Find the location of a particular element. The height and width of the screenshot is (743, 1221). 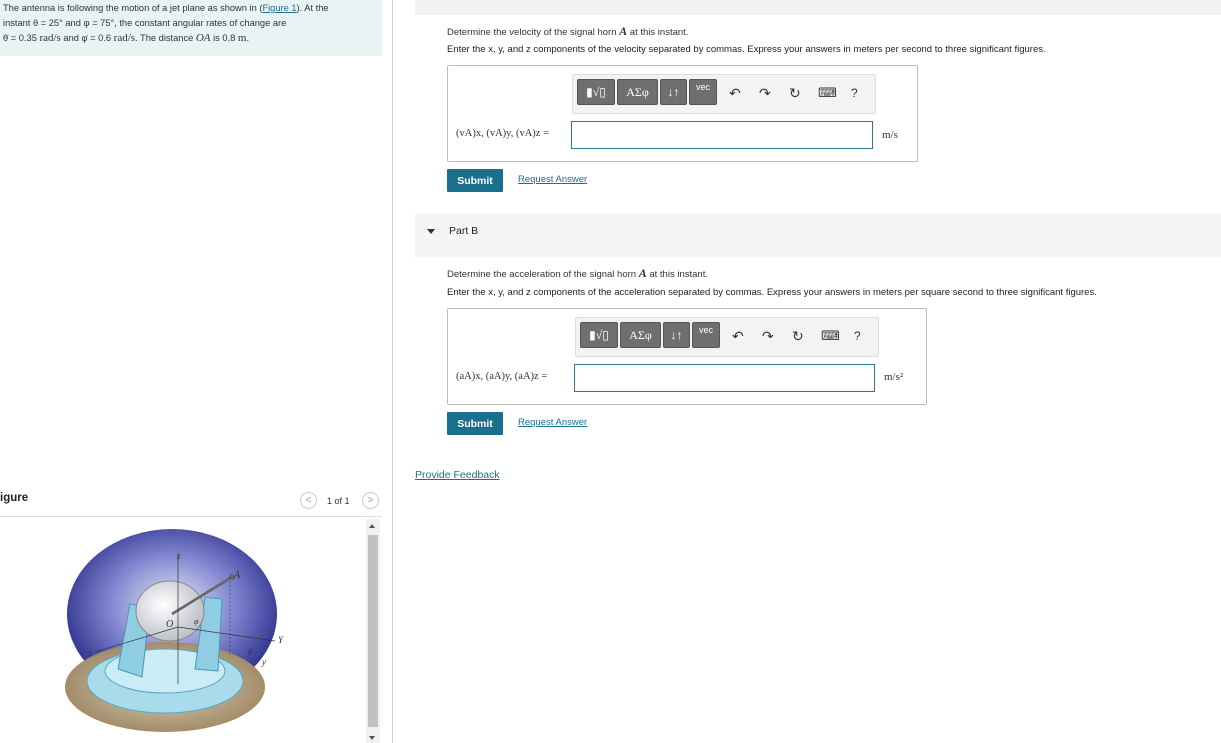

x-label: x is located at coordinates (89, 653).